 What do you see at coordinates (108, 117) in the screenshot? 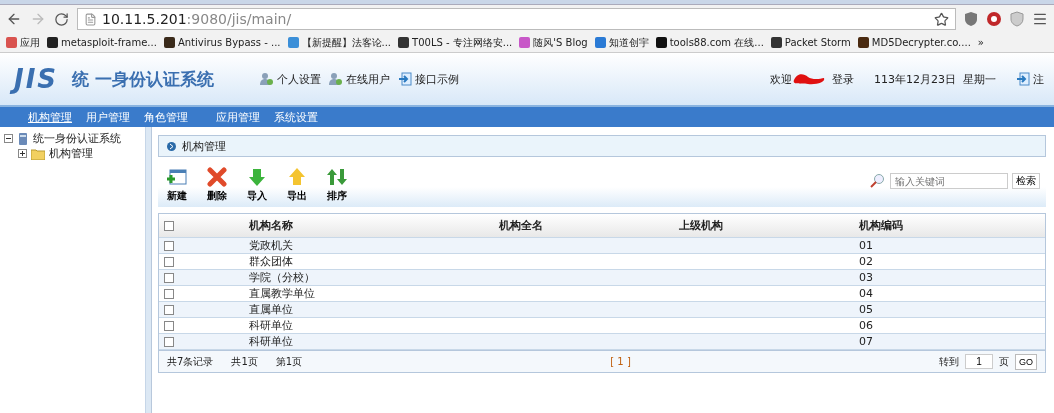
I see `nav-tab: 用户管理` at bounding box center [108, 117].